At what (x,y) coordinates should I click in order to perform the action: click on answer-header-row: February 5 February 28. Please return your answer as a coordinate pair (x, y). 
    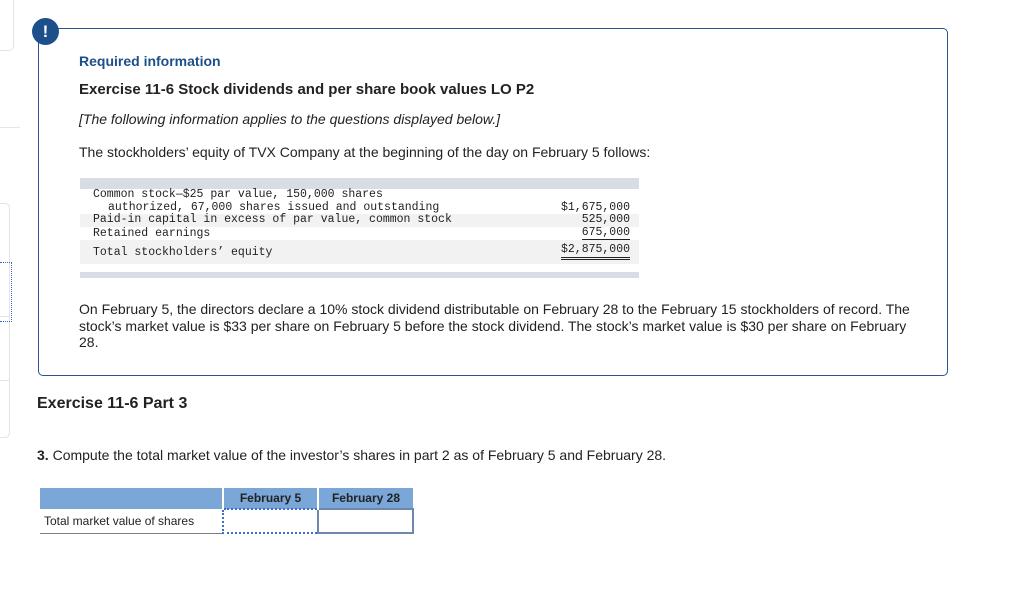
    Looking at the image, I should click on (226, 498).